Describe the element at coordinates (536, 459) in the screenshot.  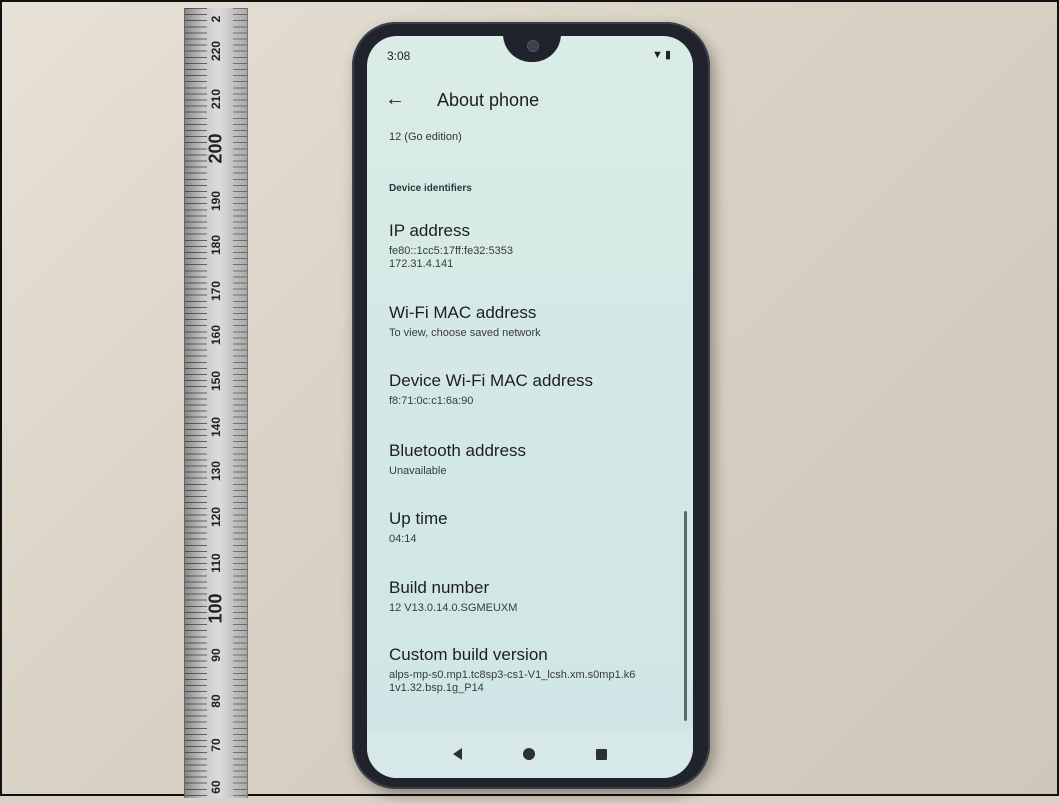
I see `list-item-bluetooth-address: Bluetooth address Unavailable` at that location.